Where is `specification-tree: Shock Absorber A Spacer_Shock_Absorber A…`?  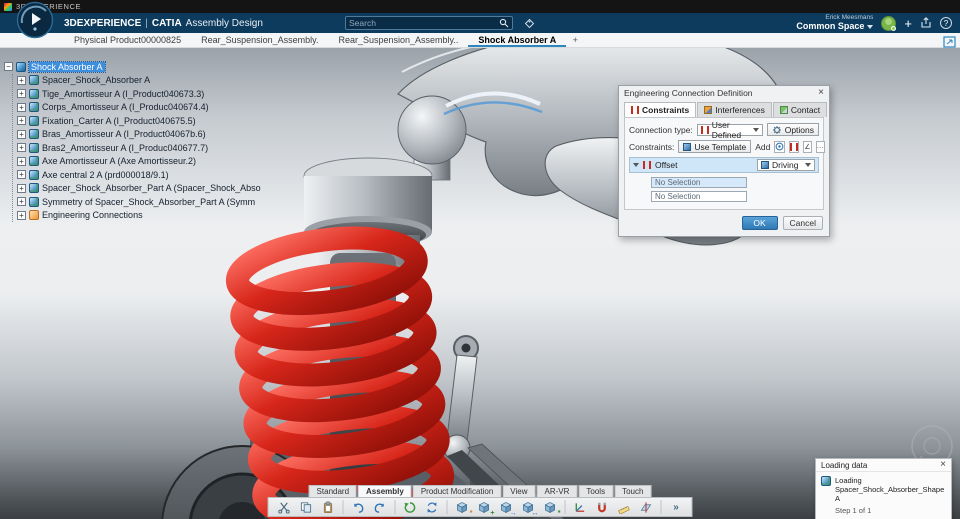 specification-tree: Shock Absorber A Spacer_Shock_Absorber A… is located at coordinates (132, 141).